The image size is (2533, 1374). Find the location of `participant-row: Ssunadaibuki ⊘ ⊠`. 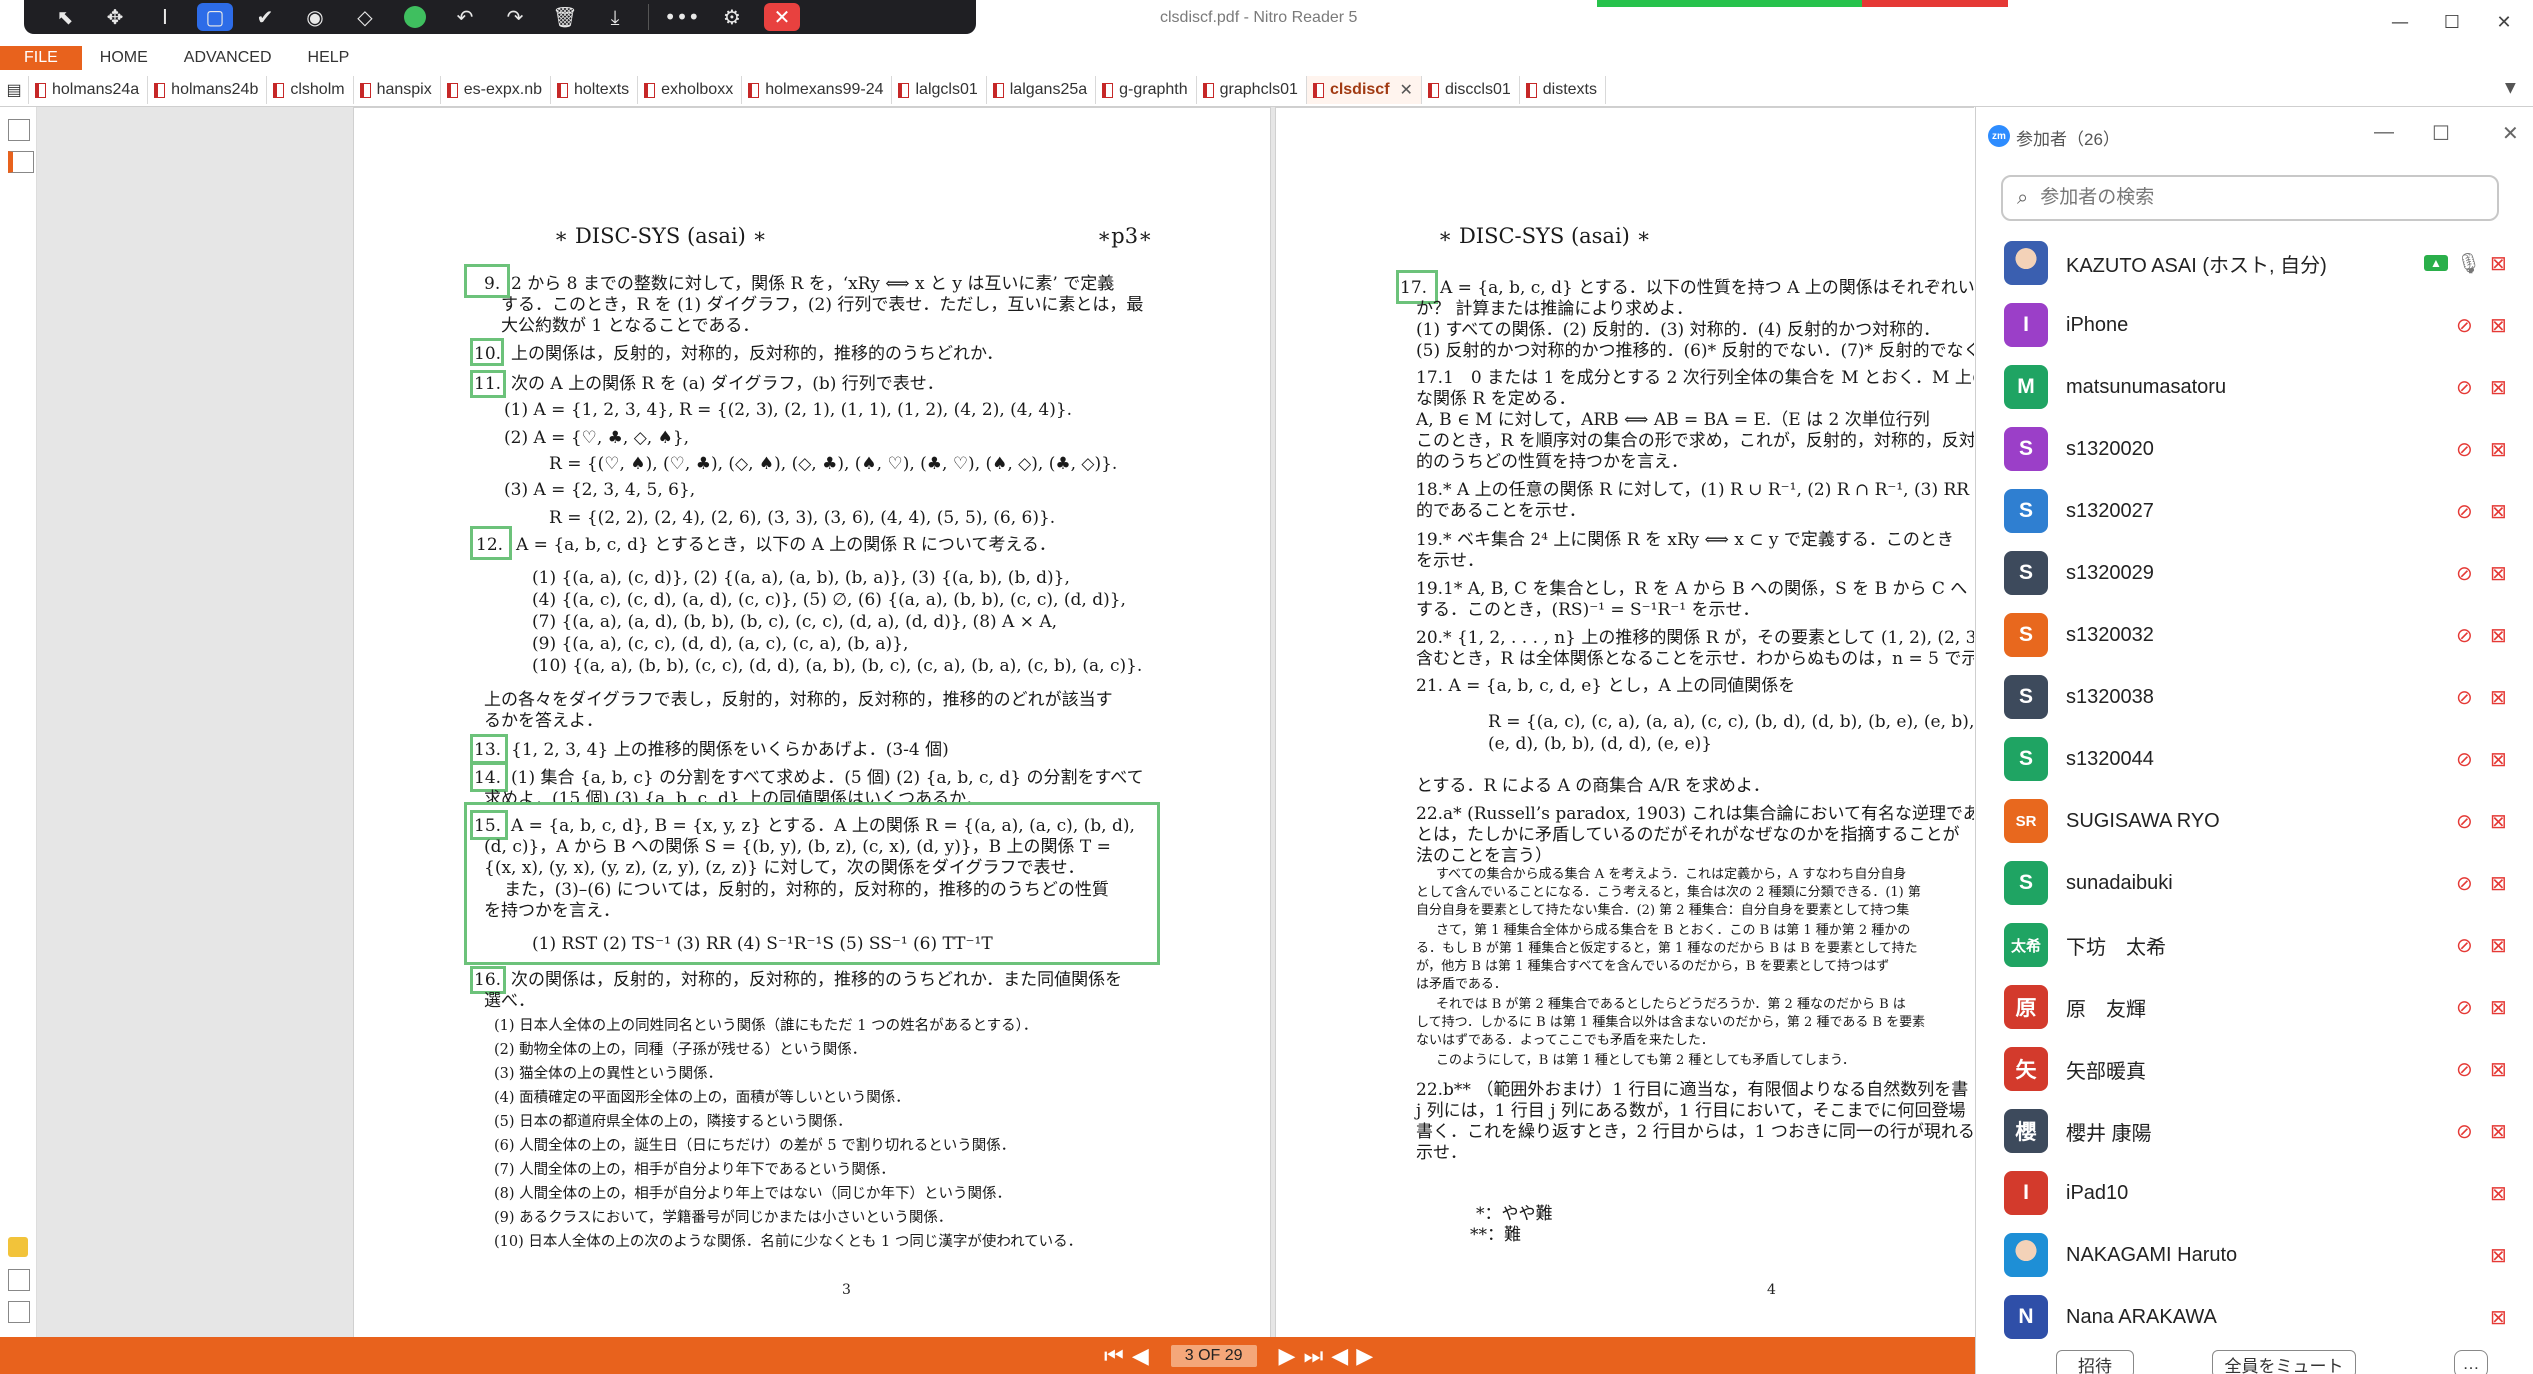

participant-row: Ssunadaibuki ⊘ ⊠ is located at coordinates (2254, 883).